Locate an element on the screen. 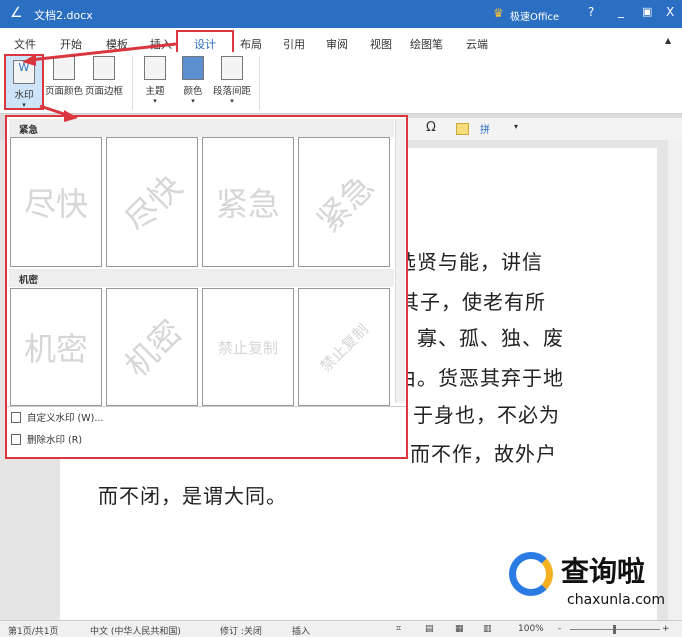 The height and width of the screenshot is (637, 682). quick-toolbar: Ω 拼 ▾ is located at coordinates (545, 129).